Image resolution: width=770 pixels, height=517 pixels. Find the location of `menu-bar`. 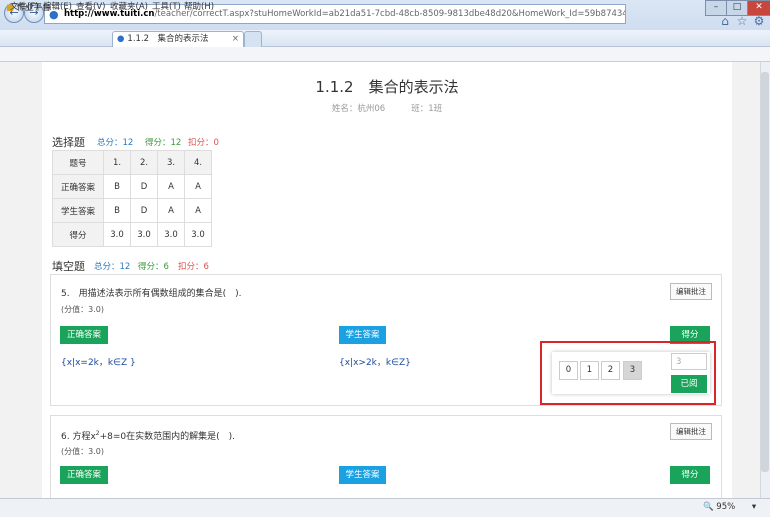

menu-bar is located at coordinates (385, 54).